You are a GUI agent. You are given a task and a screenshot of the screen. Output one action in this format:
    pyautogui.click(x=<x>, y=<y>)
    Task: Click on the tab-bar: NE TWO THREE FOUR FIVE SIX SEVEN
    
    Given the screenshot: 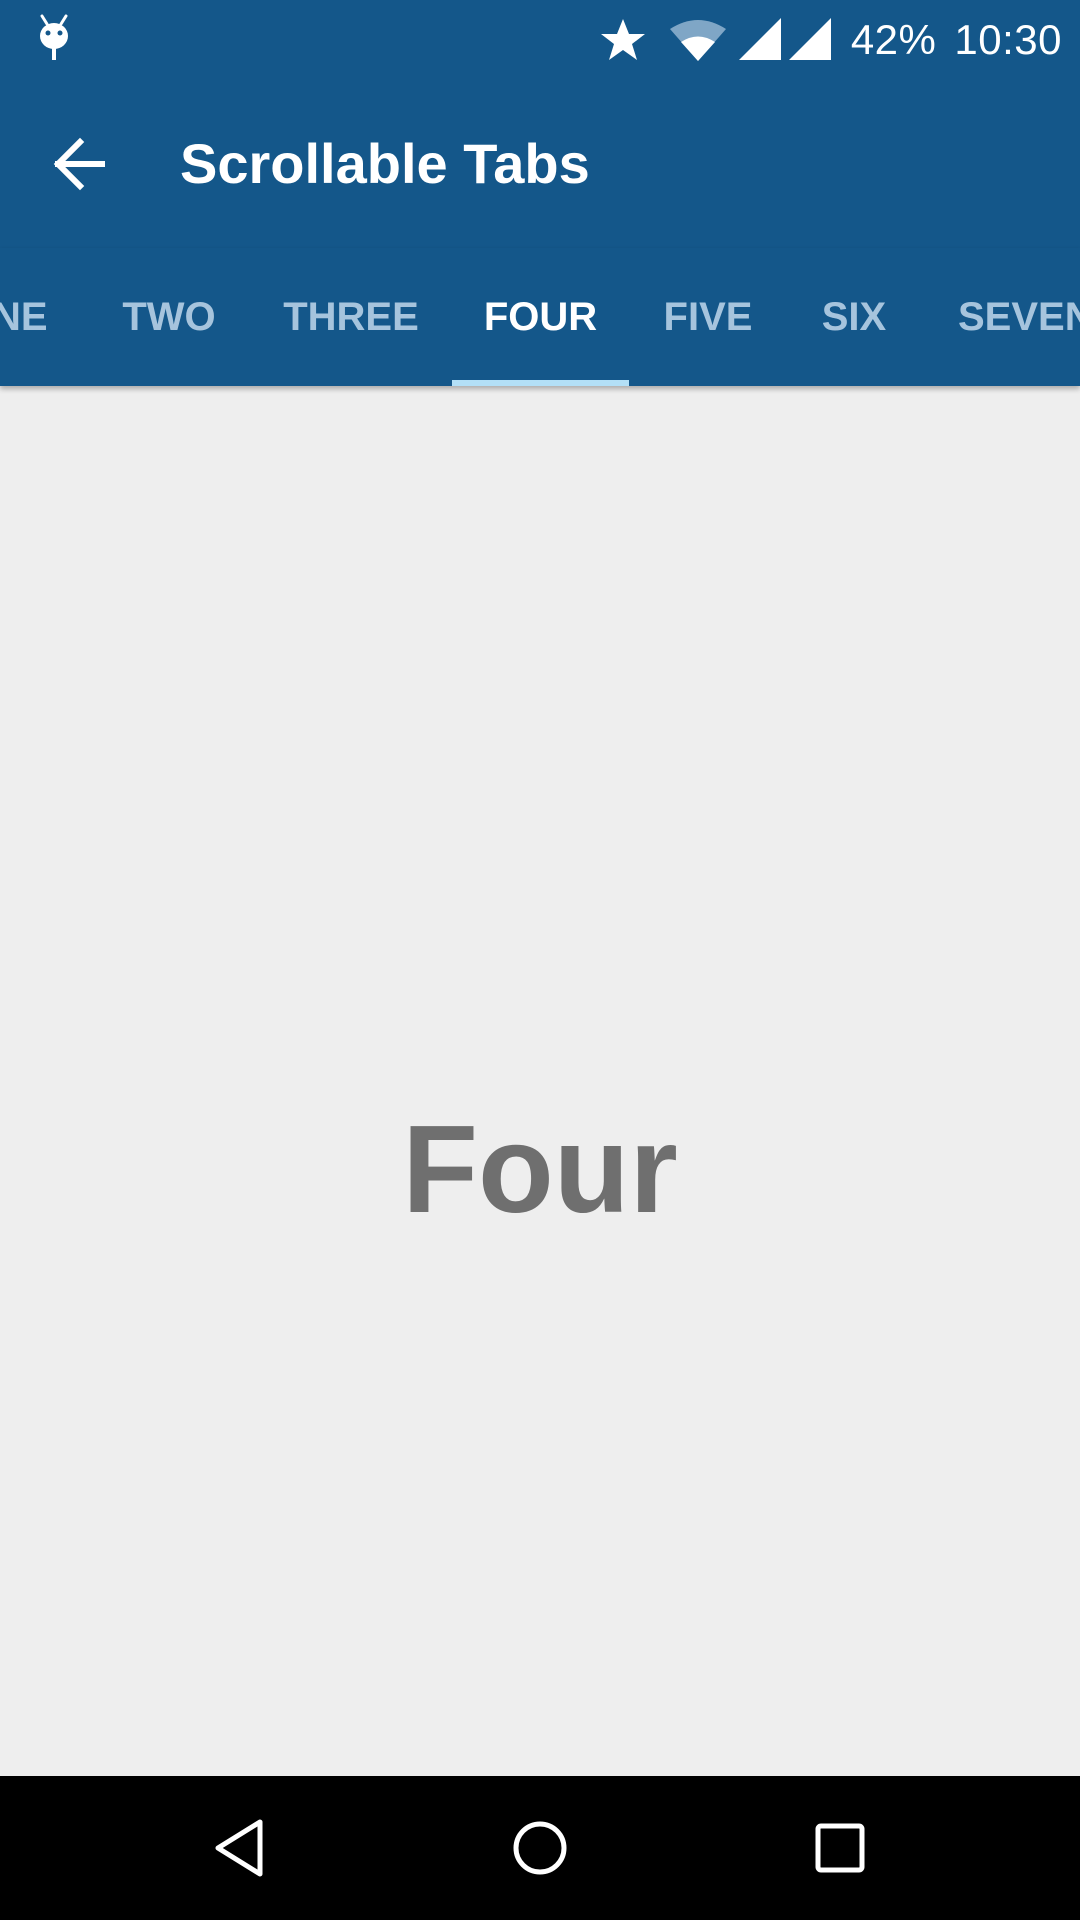 What is the action you would take?
    pyautogui.click(x=540, y=317)
    